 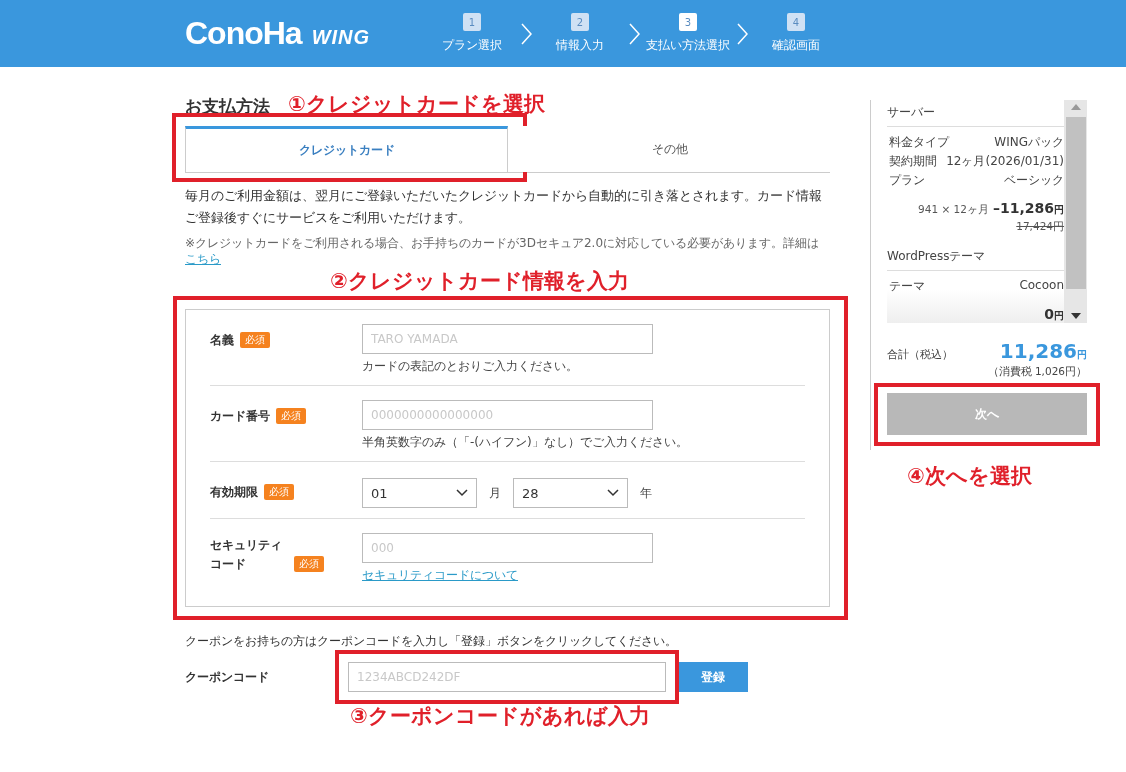 What do you see at coordinates (341, 37) in the screenshot?
I see `product-name: WING` at bounding box center [341, 37].